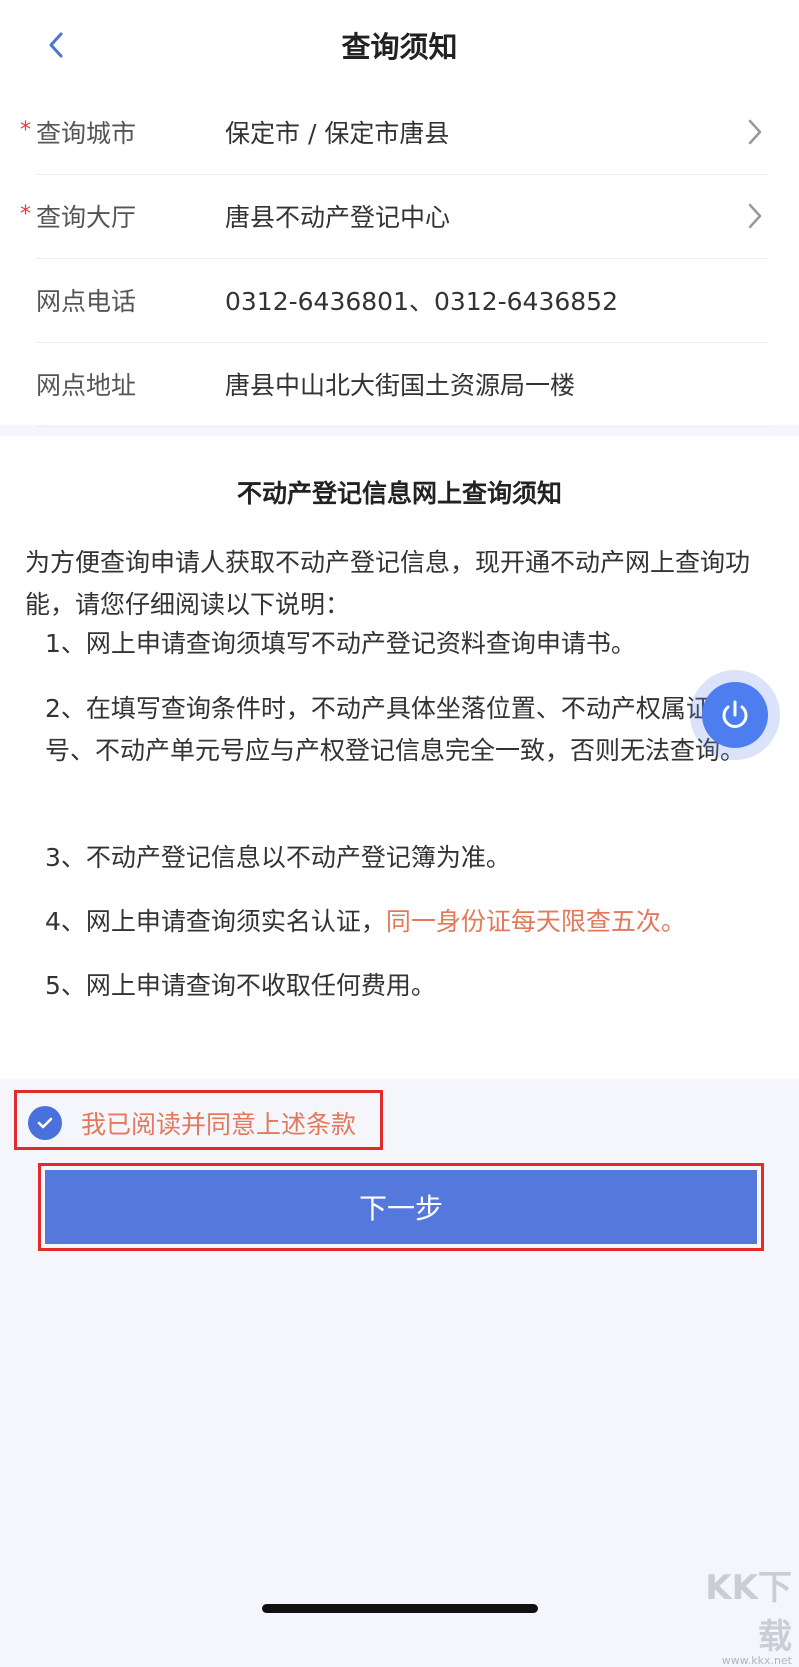 The height and width of the screenshot is (1667, 799). I want to click on agree-label: 我已阅读并同意上述条款, so click(219, 1124).